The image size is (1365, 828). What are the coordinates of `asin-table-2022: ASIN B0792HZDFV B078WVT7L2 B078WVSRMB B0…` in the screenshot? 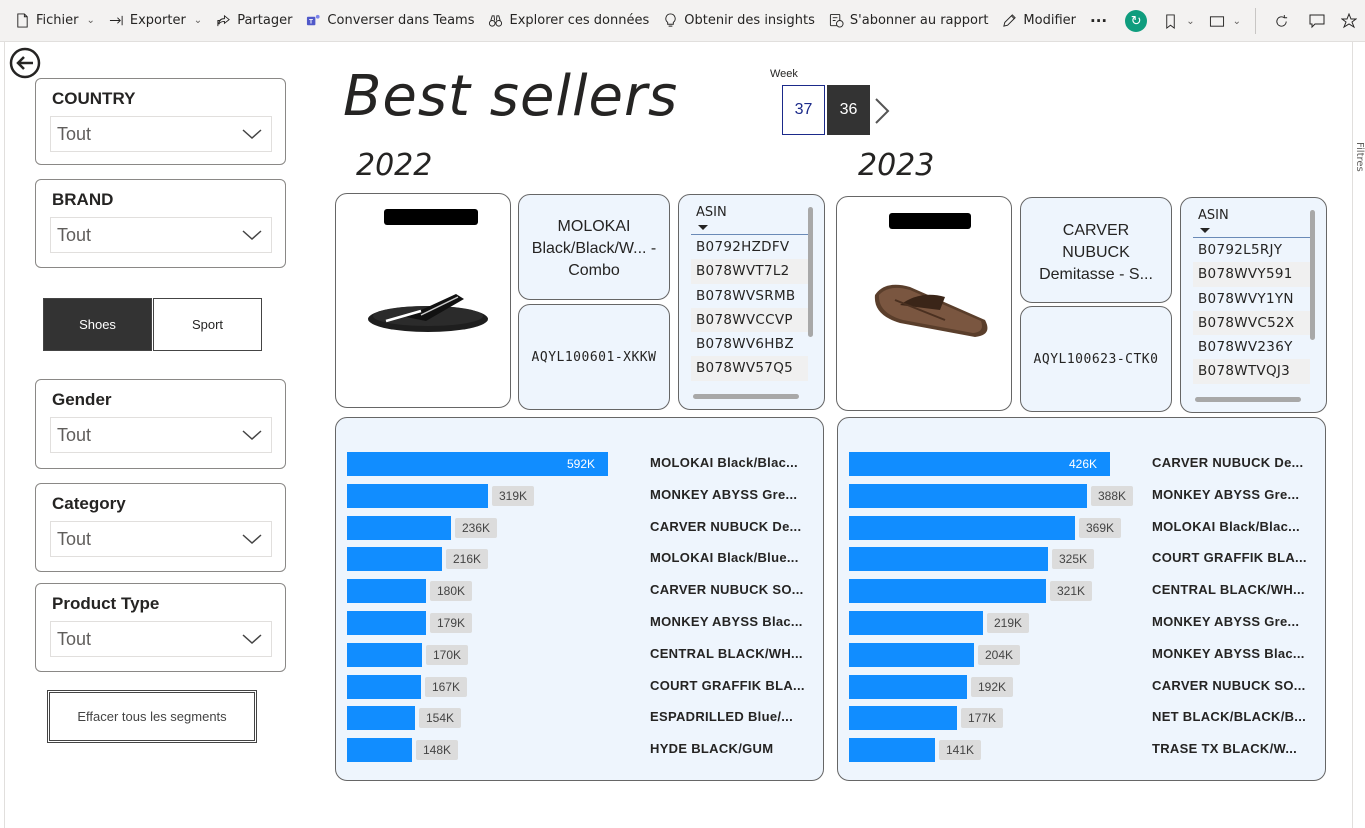 It's located at (749, 300).